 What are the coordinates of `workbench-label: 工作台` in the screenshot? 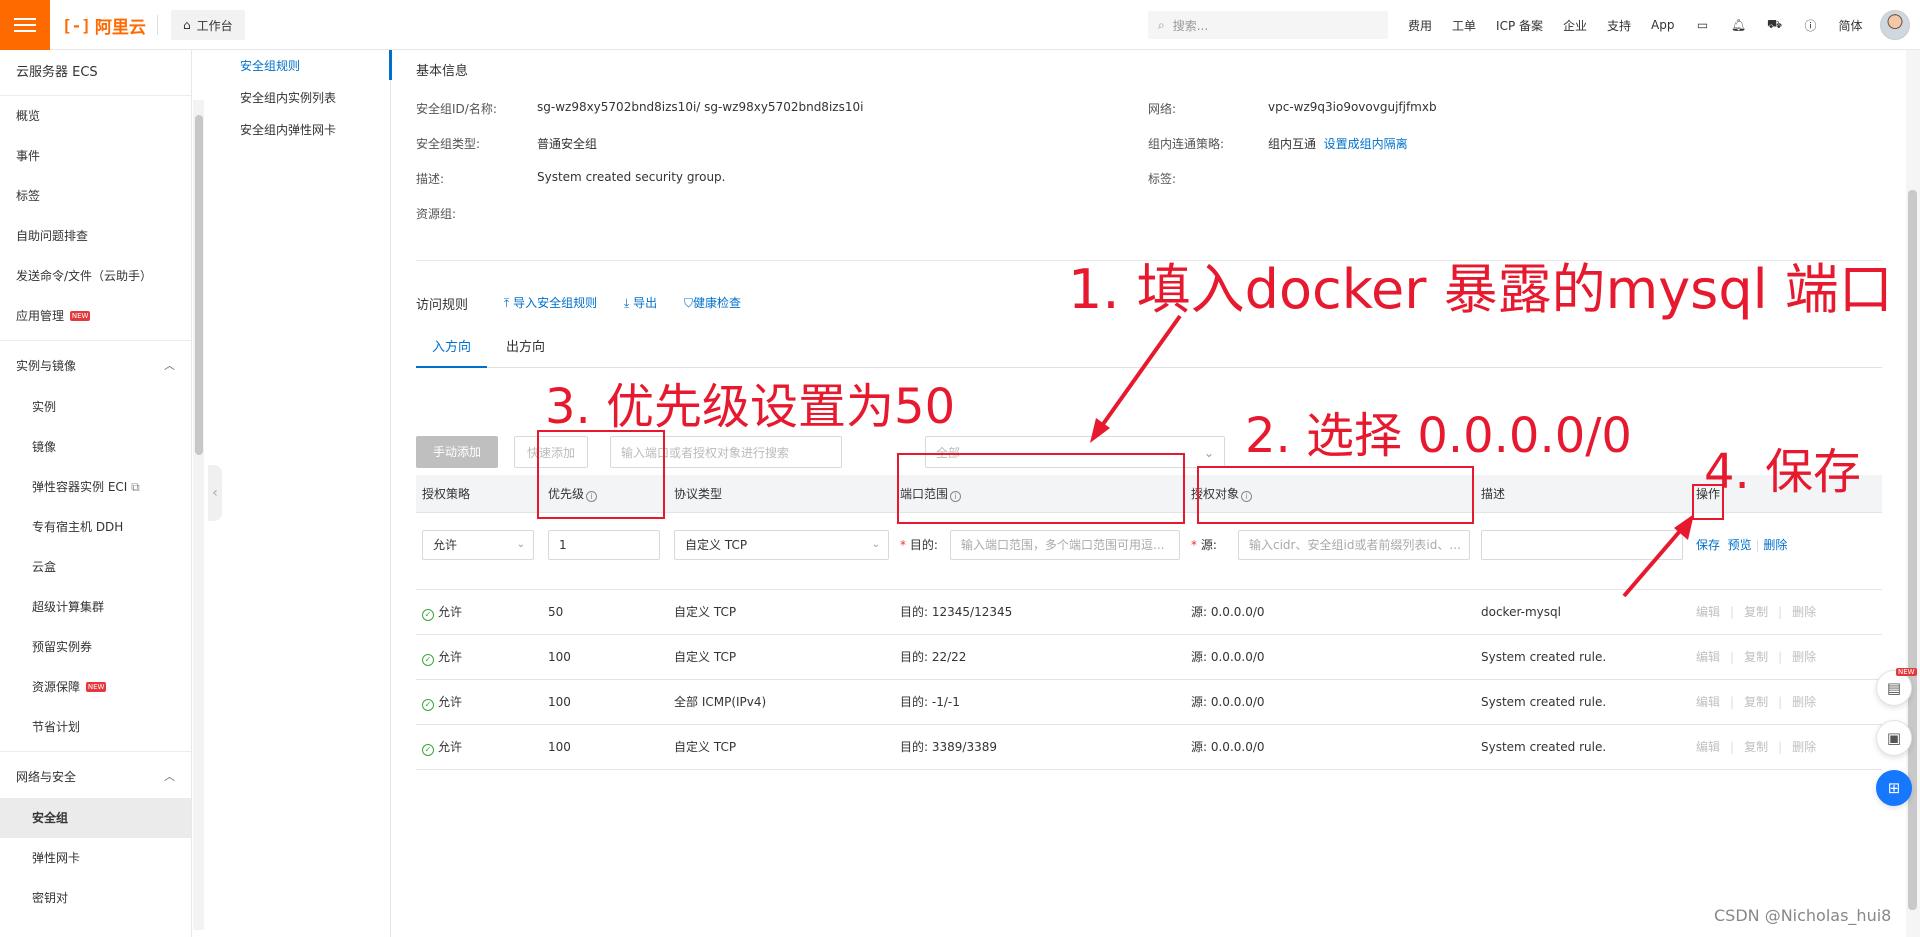 It's located at (214, 25).